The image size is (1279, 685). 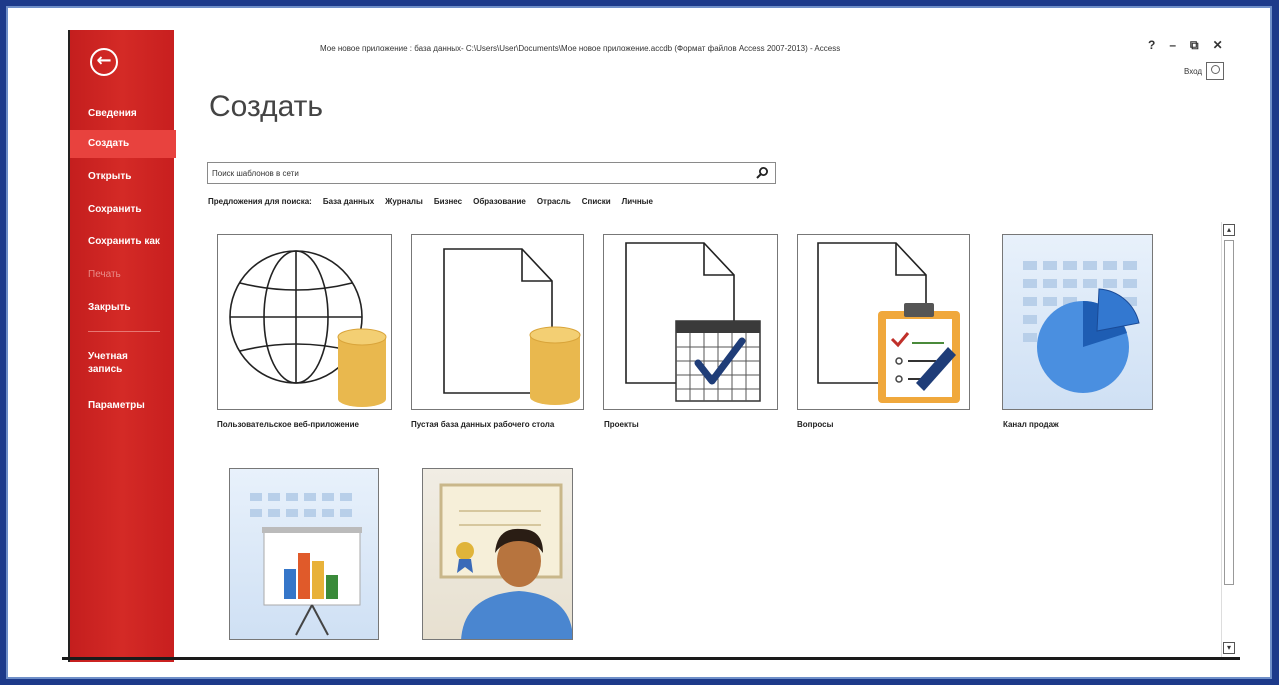 What do you see at coordinates (554, 201) in the screenshot?
I see `suggestion-industry: Отрасль` at bounding box center [554, 201].